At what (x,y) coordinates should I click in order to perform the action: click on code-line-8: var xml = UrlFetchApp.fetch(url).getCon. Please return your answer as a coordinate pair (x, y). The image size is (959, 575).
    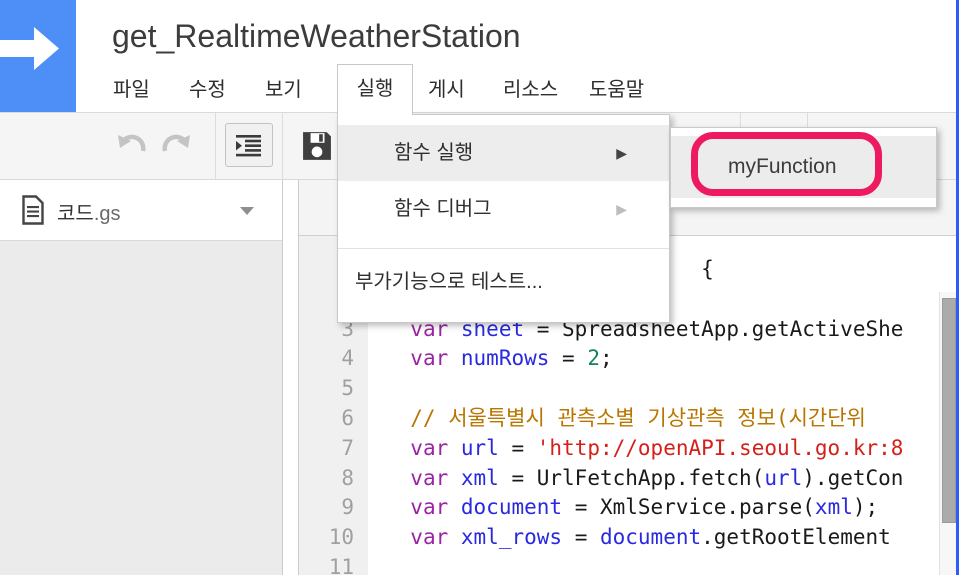
    Looking at the image, I should click on (672, 479).